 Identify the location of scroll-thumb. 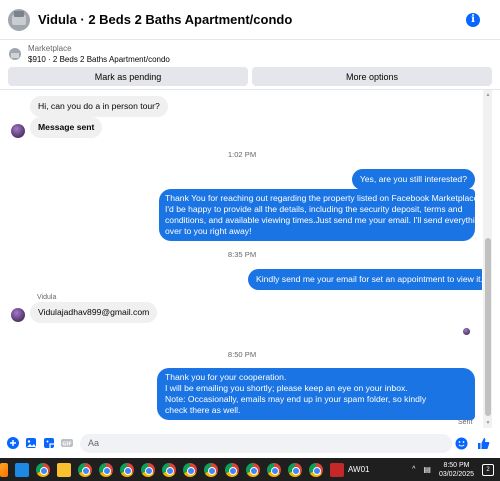
(488, 327).